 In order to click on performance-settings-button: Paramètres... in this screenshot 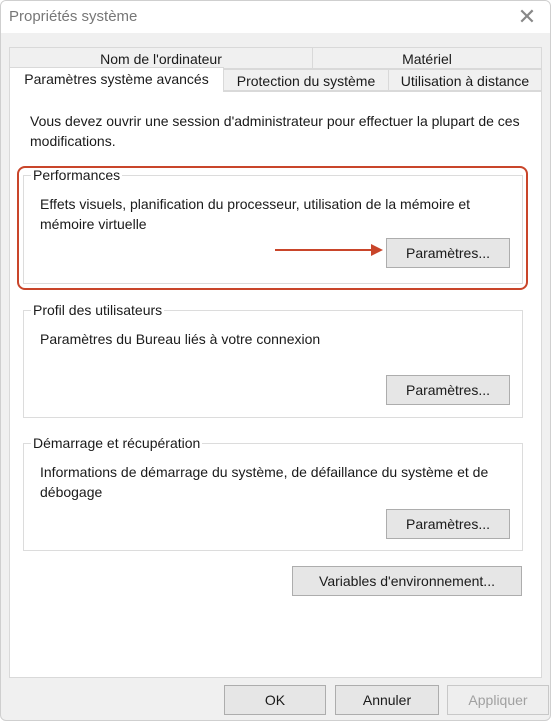, I will do `click(448, 253)`.